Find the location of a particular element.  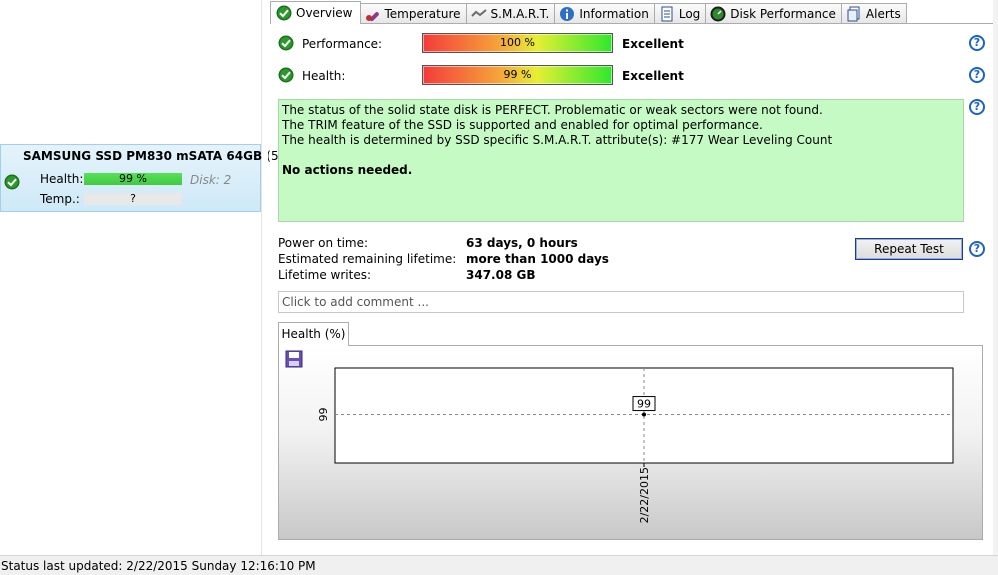

comment-input is located at coordinates (621, 302).